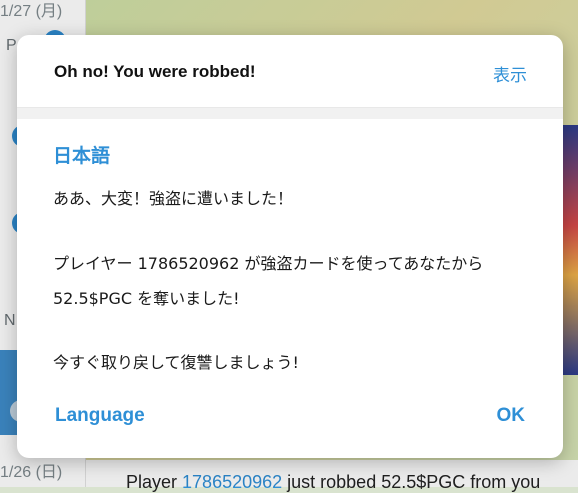 The image size is (578, 493). Describe the element at coordinates (176, 362) in the screenshot. I see `message-line: 今すぐ取り戻して復讐しましょう!` at that location.